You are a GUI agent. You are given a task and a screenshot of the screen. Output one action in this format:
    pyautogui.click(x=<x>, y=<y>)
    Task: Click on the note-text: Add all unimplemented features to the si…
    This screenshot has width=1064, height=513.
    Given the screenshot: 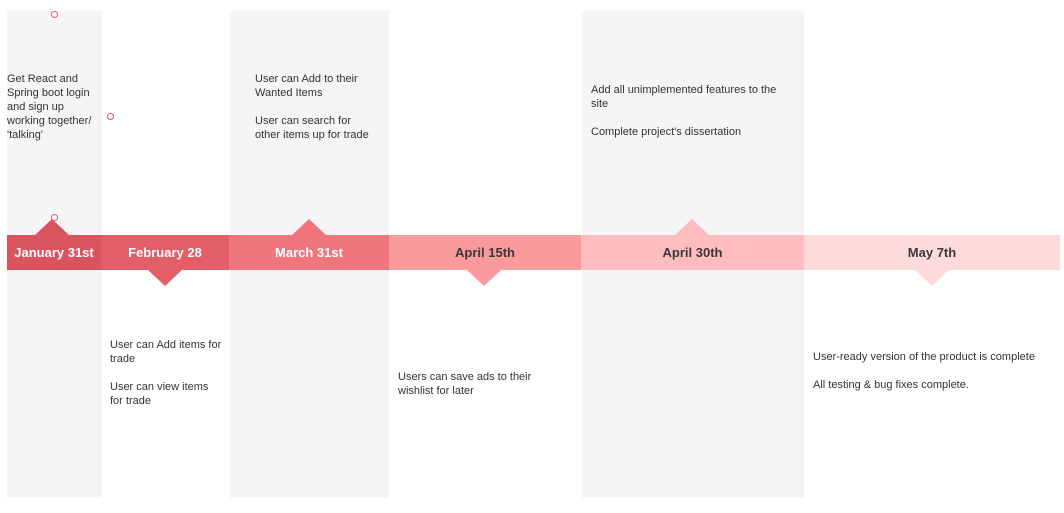 What is the action you would take?
    pyautogui.click(x=684, y=97)
    